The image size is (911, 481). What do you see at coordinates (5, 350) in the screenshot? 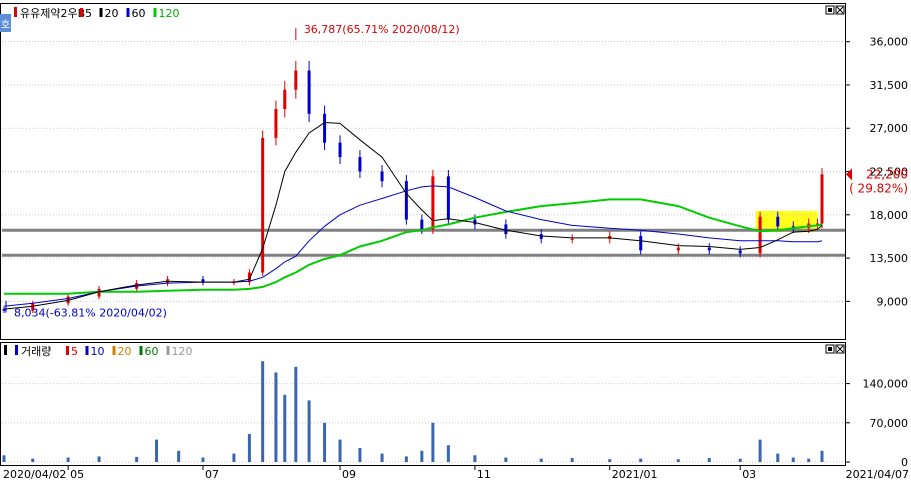
I see `volume-legend-marker` at bounding box center [5, 350].